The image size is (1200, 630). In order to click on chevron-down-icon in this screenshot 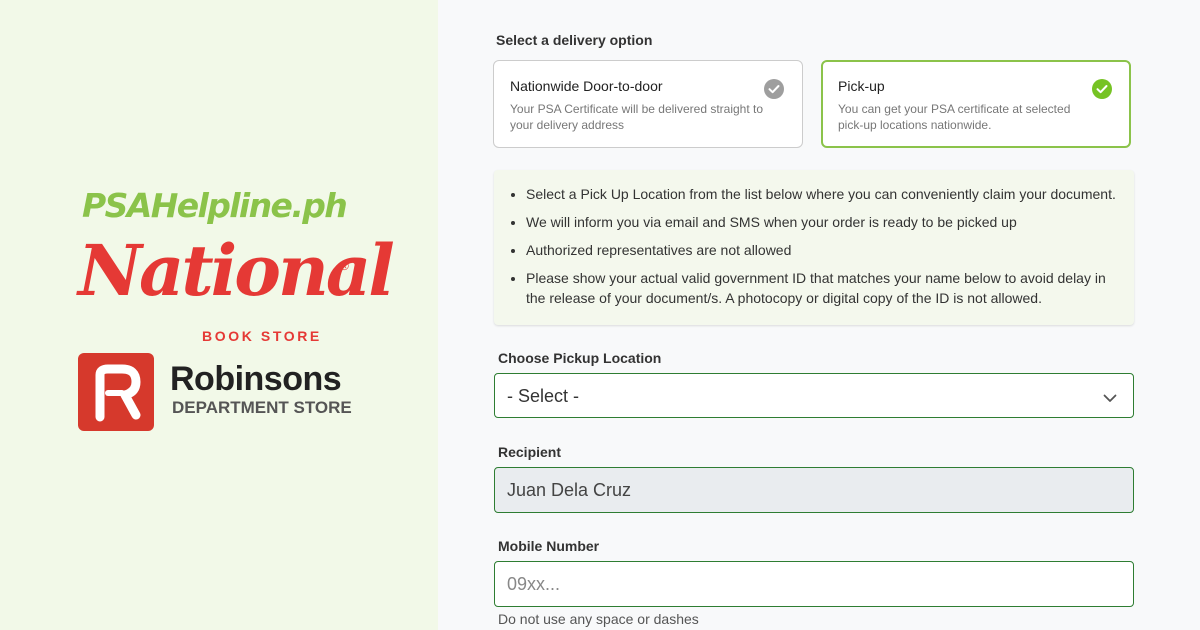, I will do `click(1110, 399)`.